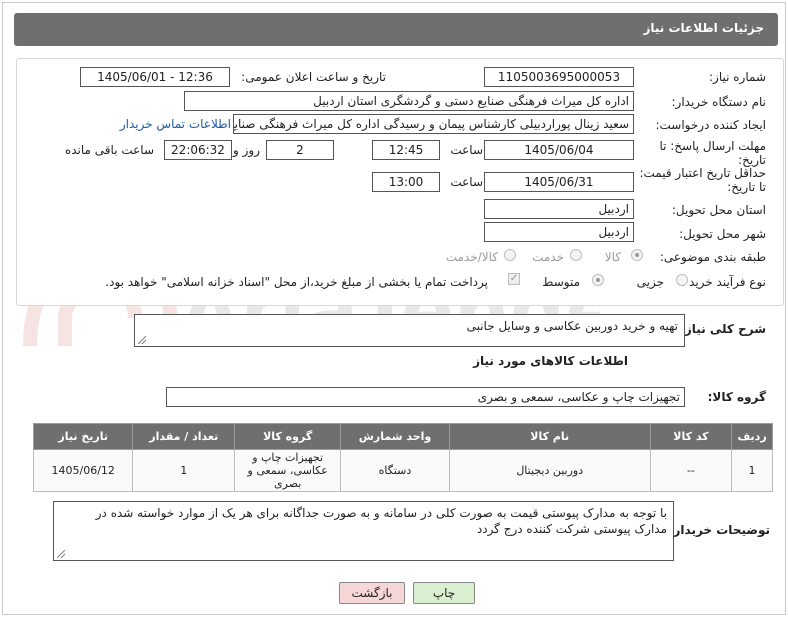  I want to click on reply-date-field: 1405/06/04, so click(559, 150).